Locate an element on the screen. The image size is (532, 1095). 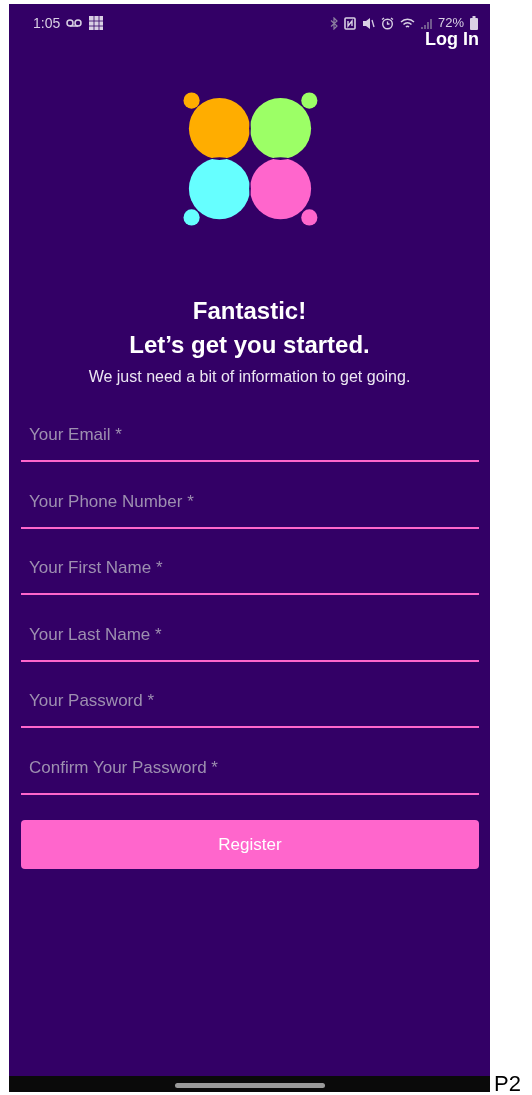
home-indicator is located at coordinates (249, 1085).